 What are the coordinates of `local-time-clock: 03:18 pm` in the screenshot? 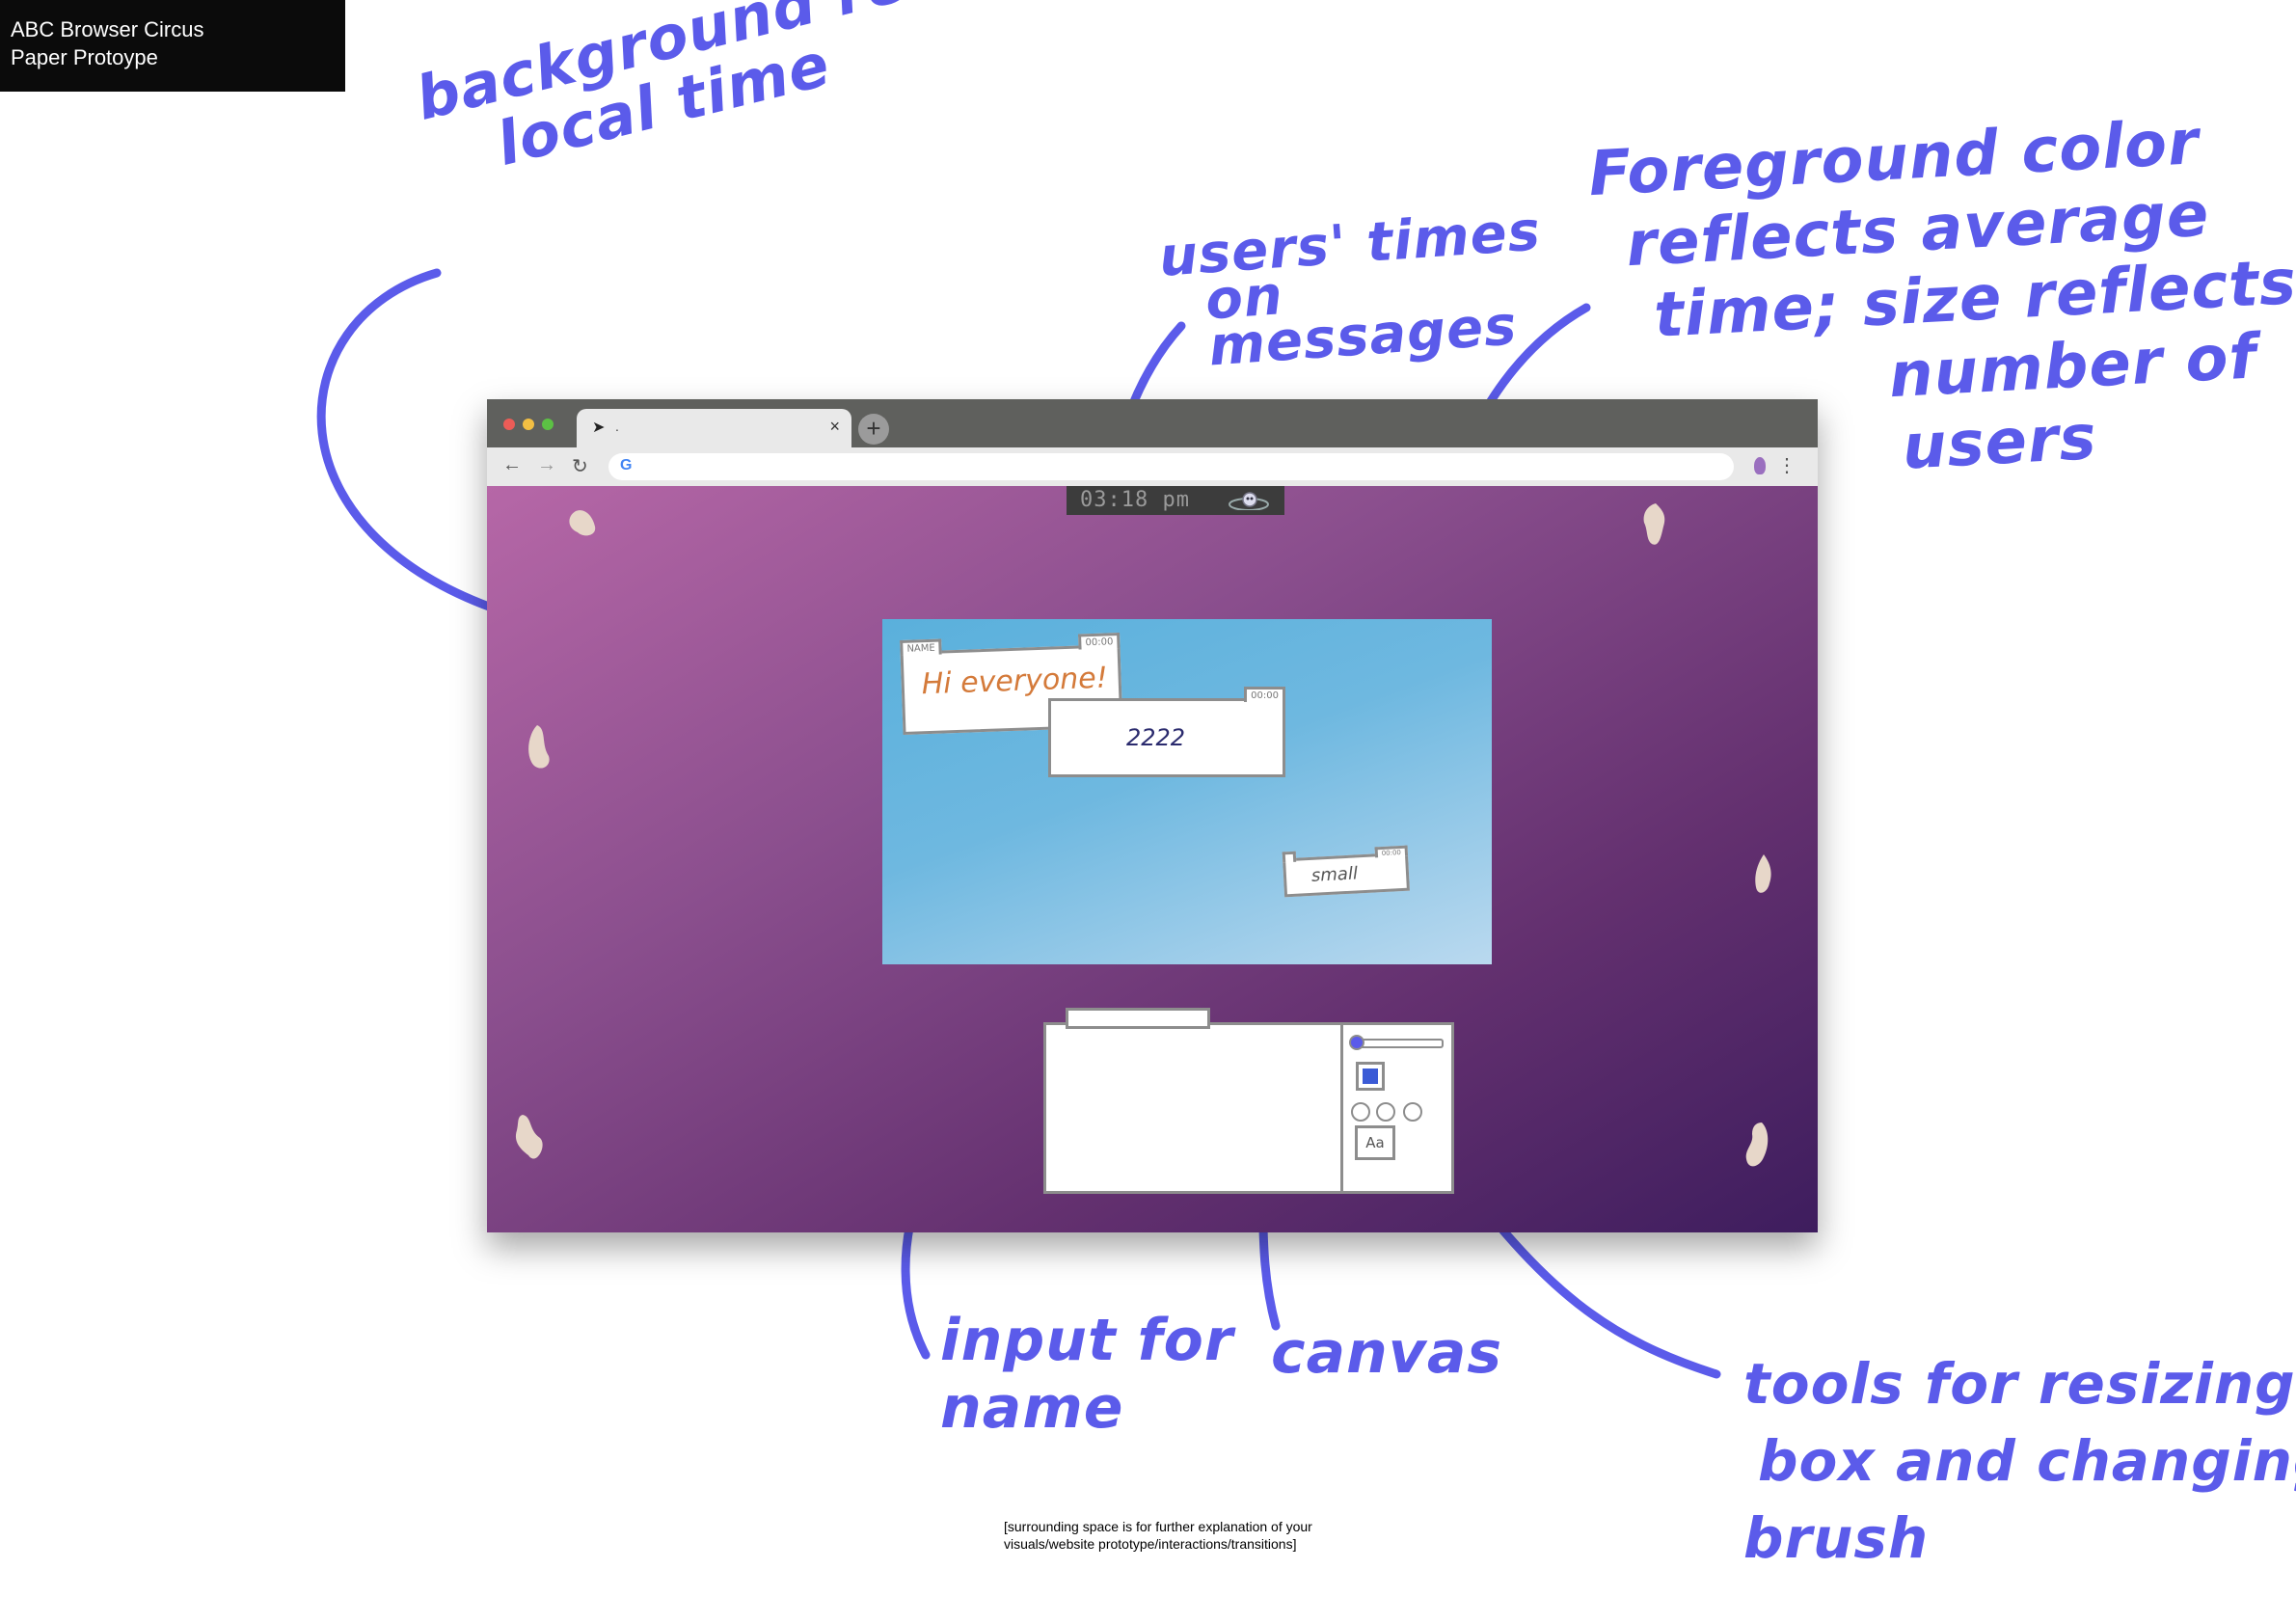 It's located at (1175, 500).